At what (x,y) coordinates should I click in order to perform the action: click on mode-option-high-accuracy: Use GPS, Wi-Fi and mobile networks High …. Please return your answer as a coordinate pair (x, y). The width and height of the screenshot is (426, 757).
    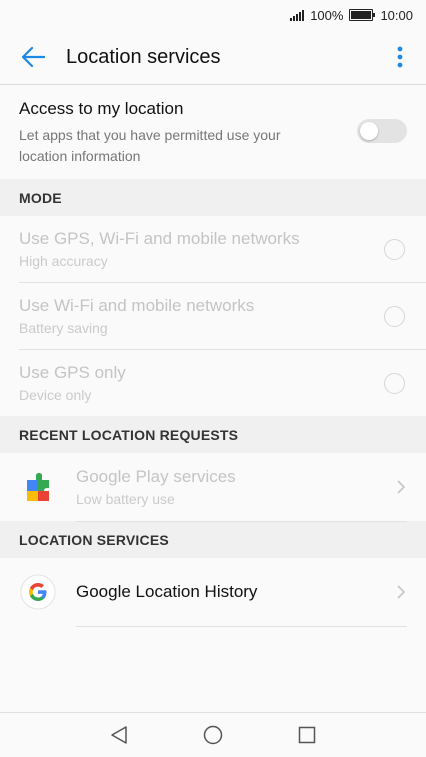
    Looking at the image, I should click on (222, 249).